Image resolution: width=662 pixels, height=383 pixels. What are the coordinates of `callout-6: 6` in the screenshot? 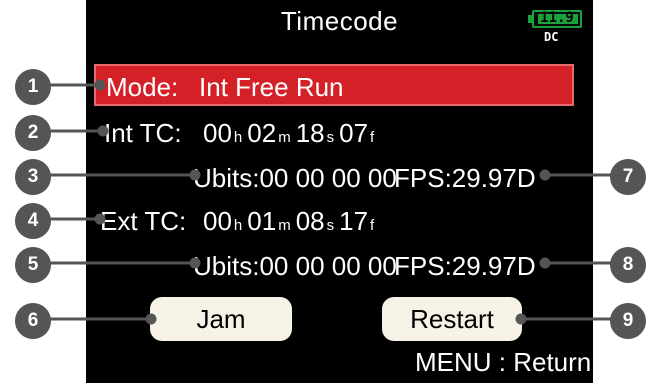 It's located at (33, 321).